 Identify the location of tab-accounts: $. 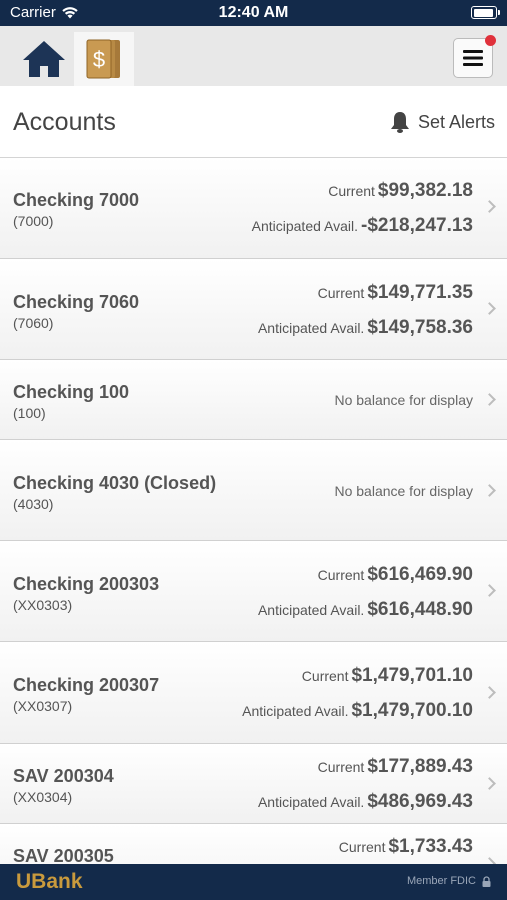
(104, 59).